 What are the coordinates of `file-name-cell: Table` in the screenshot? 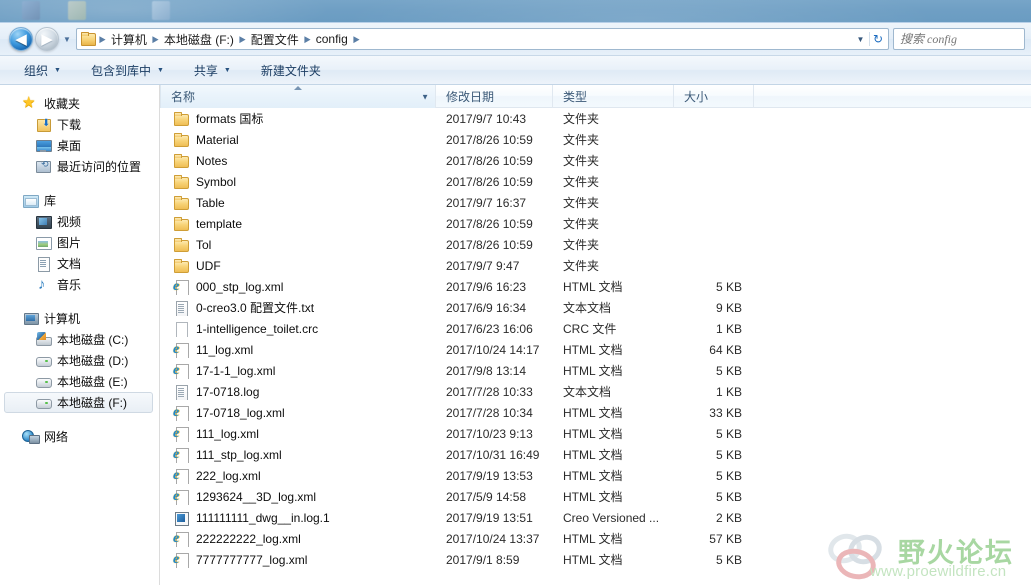 It's located at (298, 203).